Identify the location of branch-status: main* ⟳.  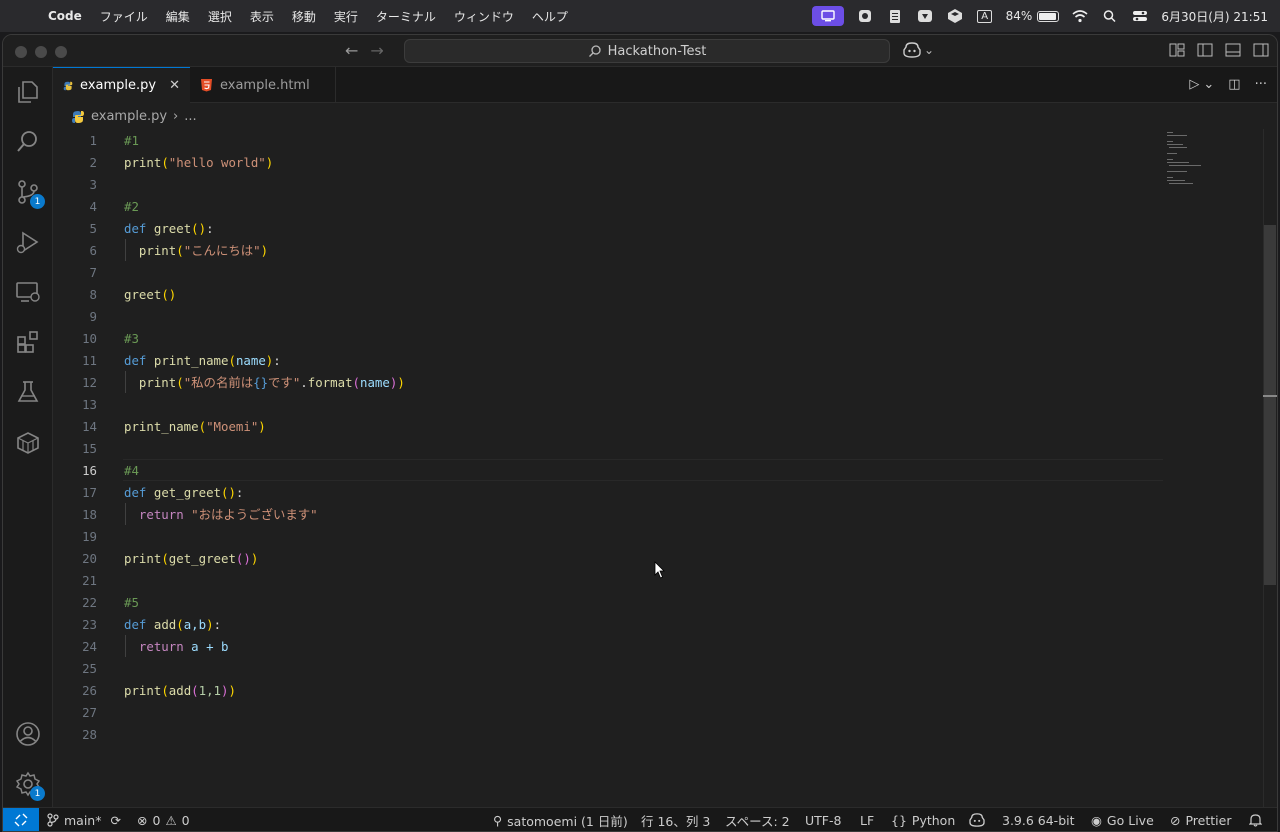
(84, 819).